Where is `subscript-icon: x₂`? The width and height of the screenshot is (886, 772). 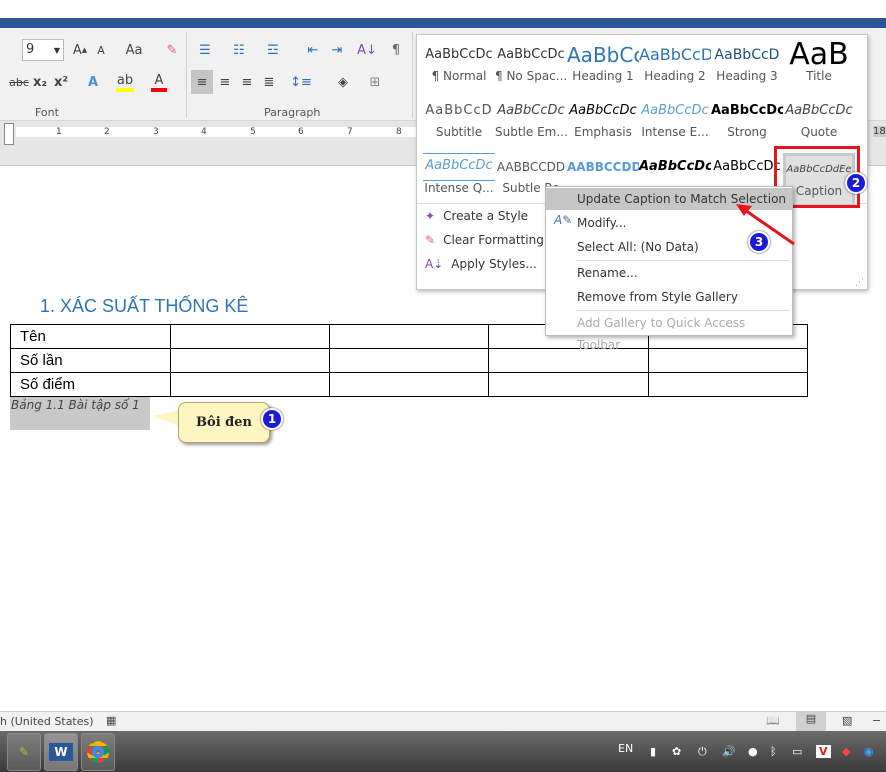
subscript-icon: x₂ is located at coordinates (40, 82).